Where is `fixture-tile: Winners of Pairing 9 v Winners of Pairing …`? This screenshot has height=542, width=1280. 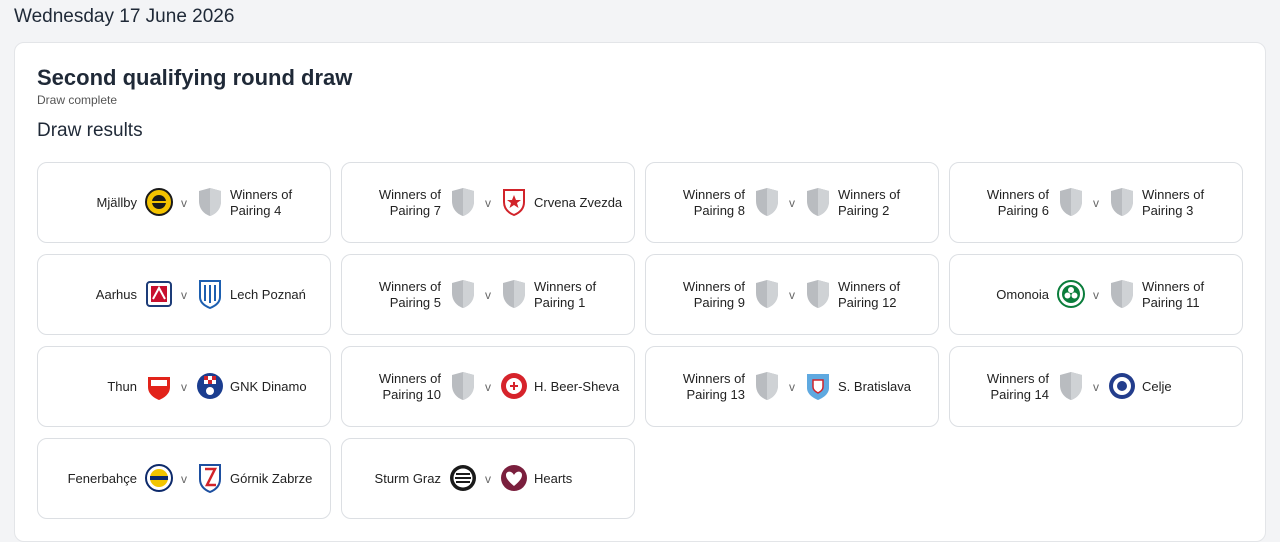 fixture-tile: Winners of Pairing 9 v Winners of Pairing … is located at coordinates (792, 294).